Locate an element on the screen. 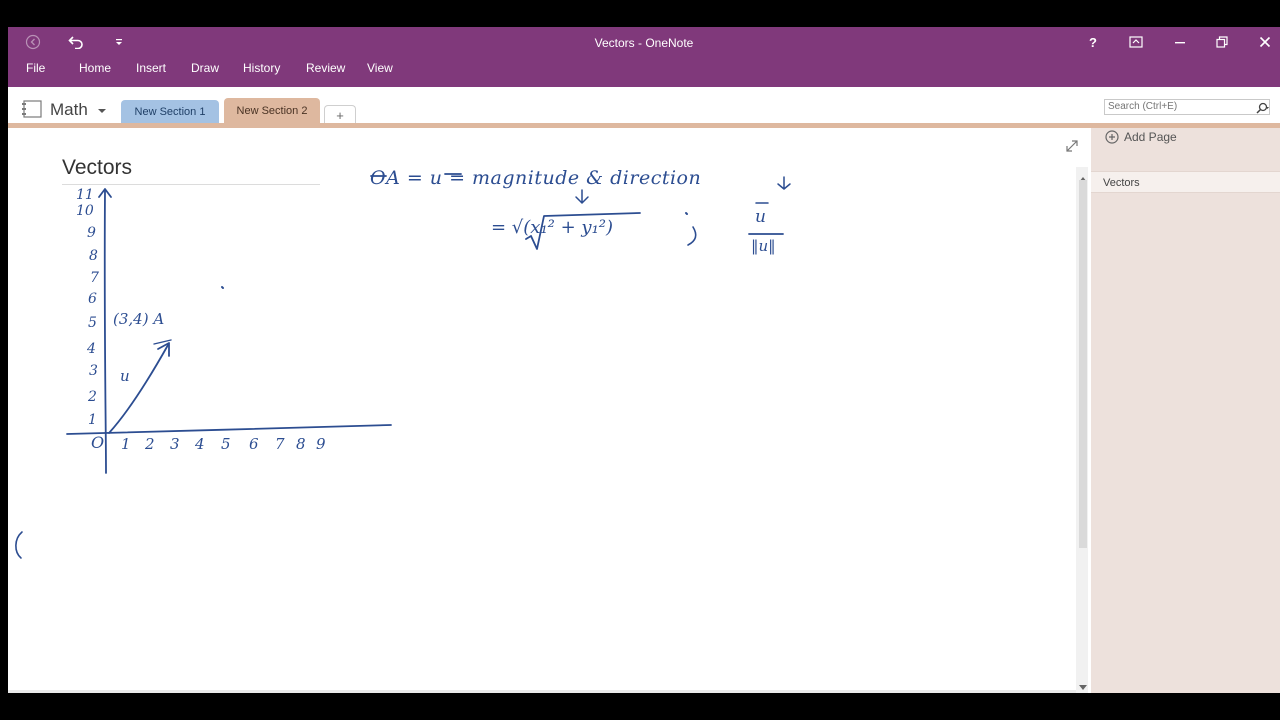 The image size is (1280, 720). ink-origin-label: O is located at coordinates (98, 442).